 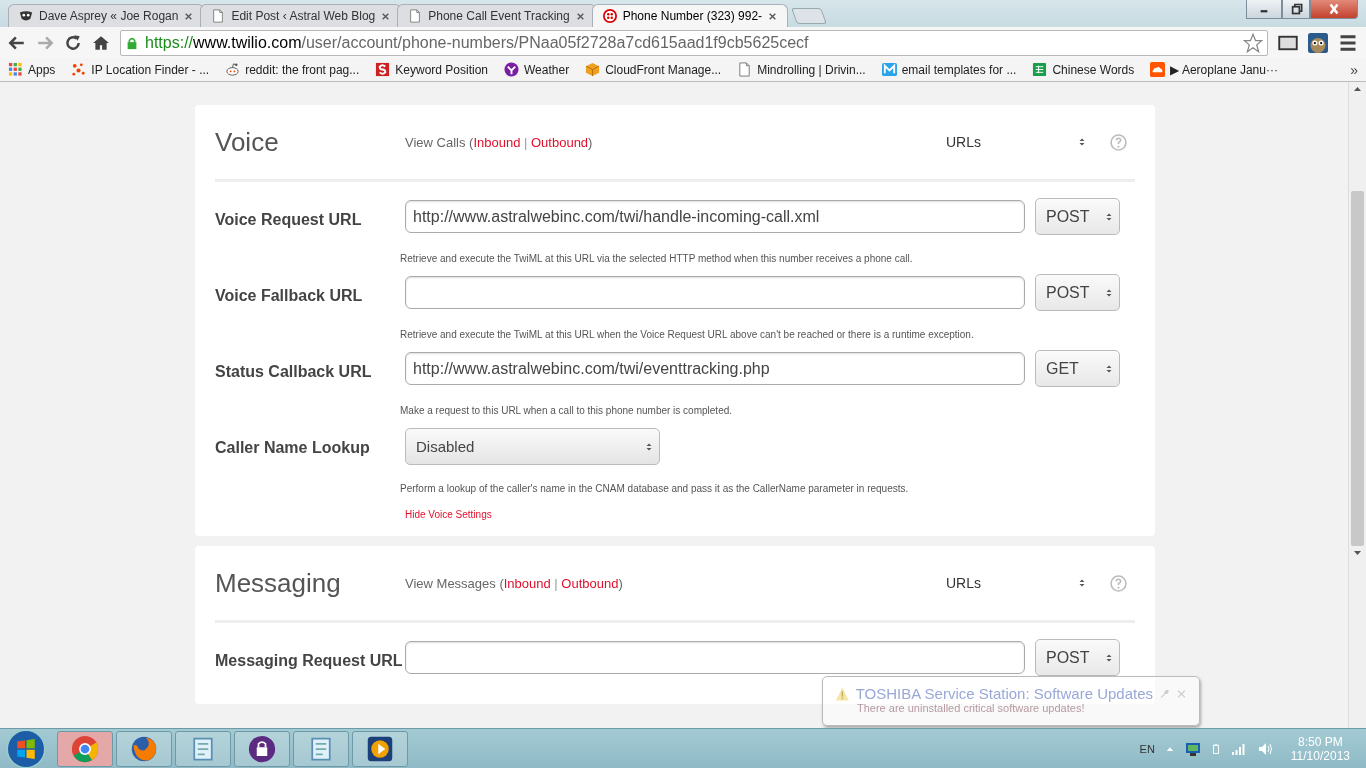 What do you see at coordinates (609, 16) in the screenshot?
I see `logo-icon` at bounding box center [609, 16].